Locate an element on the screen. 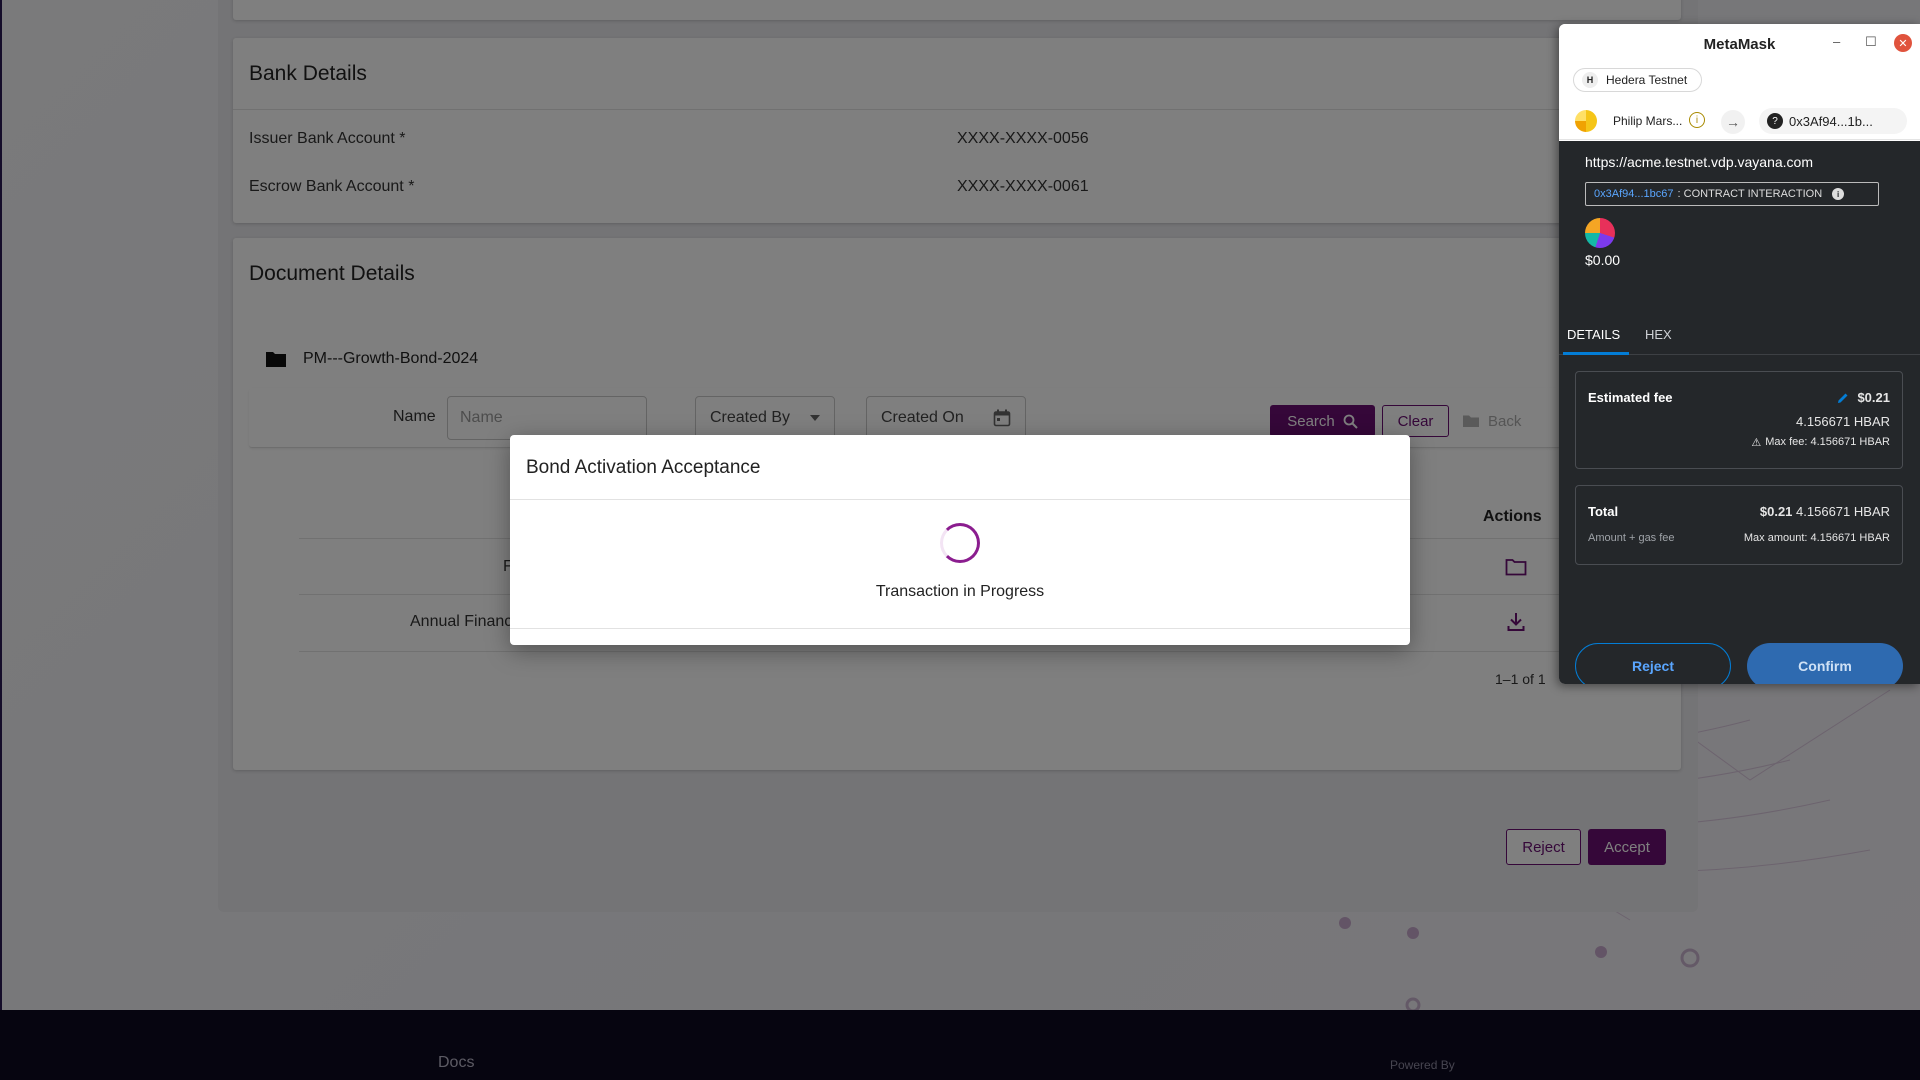 The height and width of the screenshot is (1080, 1920). network-selector: H Hedera Testnet is located at coordinates (1638, 80).